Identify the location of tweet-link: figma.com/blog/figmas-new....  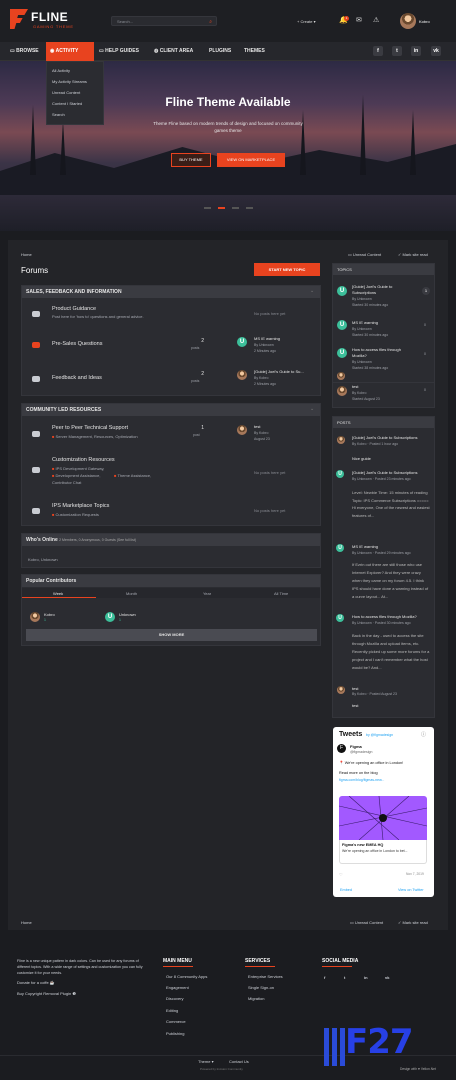
(361, 780).